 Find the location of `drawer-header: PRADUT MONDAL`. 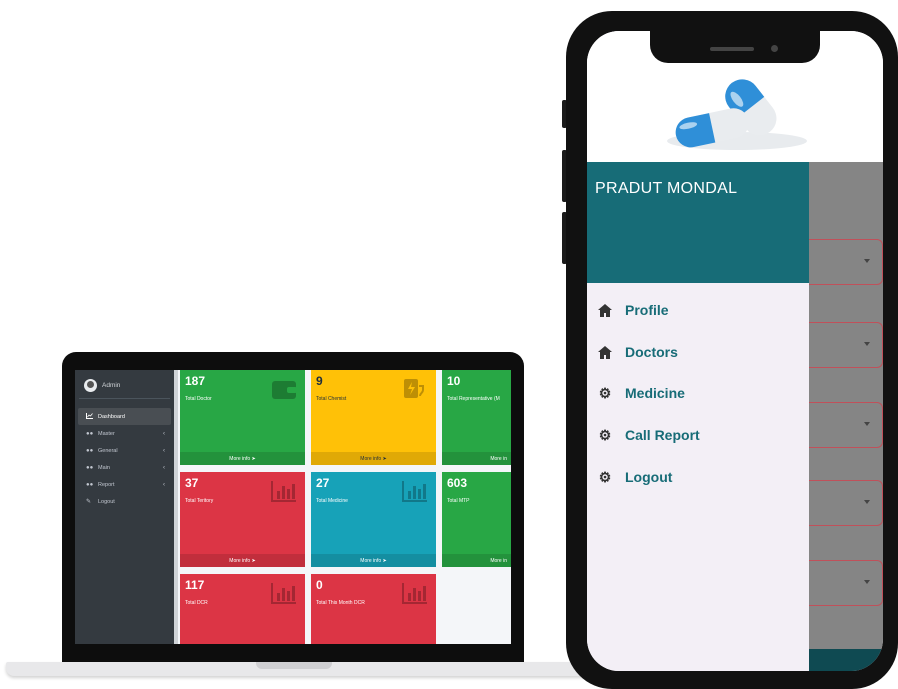

drawer-header: PRADUT MONDAL is located at coordinates (698, 222).